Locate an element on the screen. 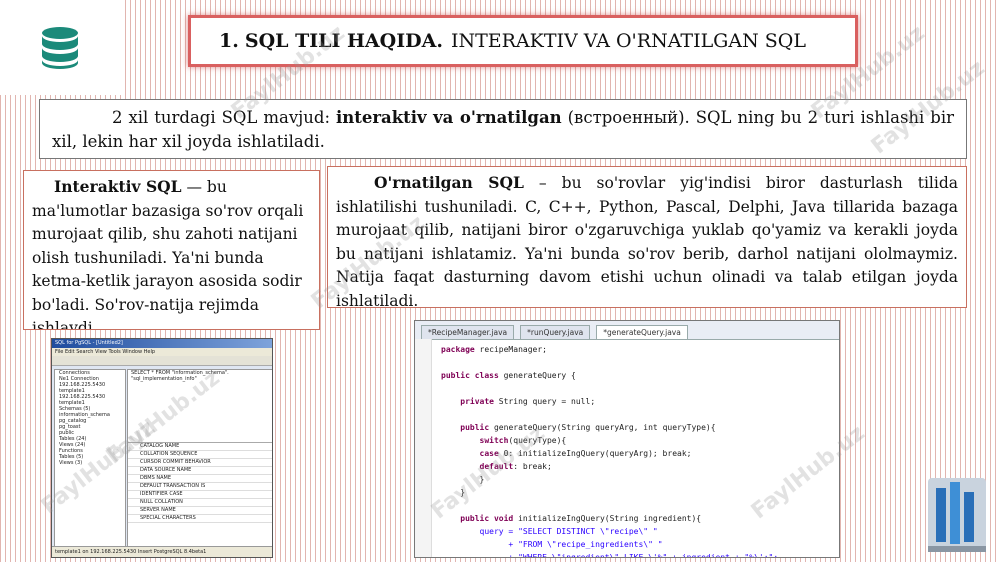 The height and width of the screenshot is (562, 1000). editor-tab: *generateQuery.java is located at coordinates (642, 332).